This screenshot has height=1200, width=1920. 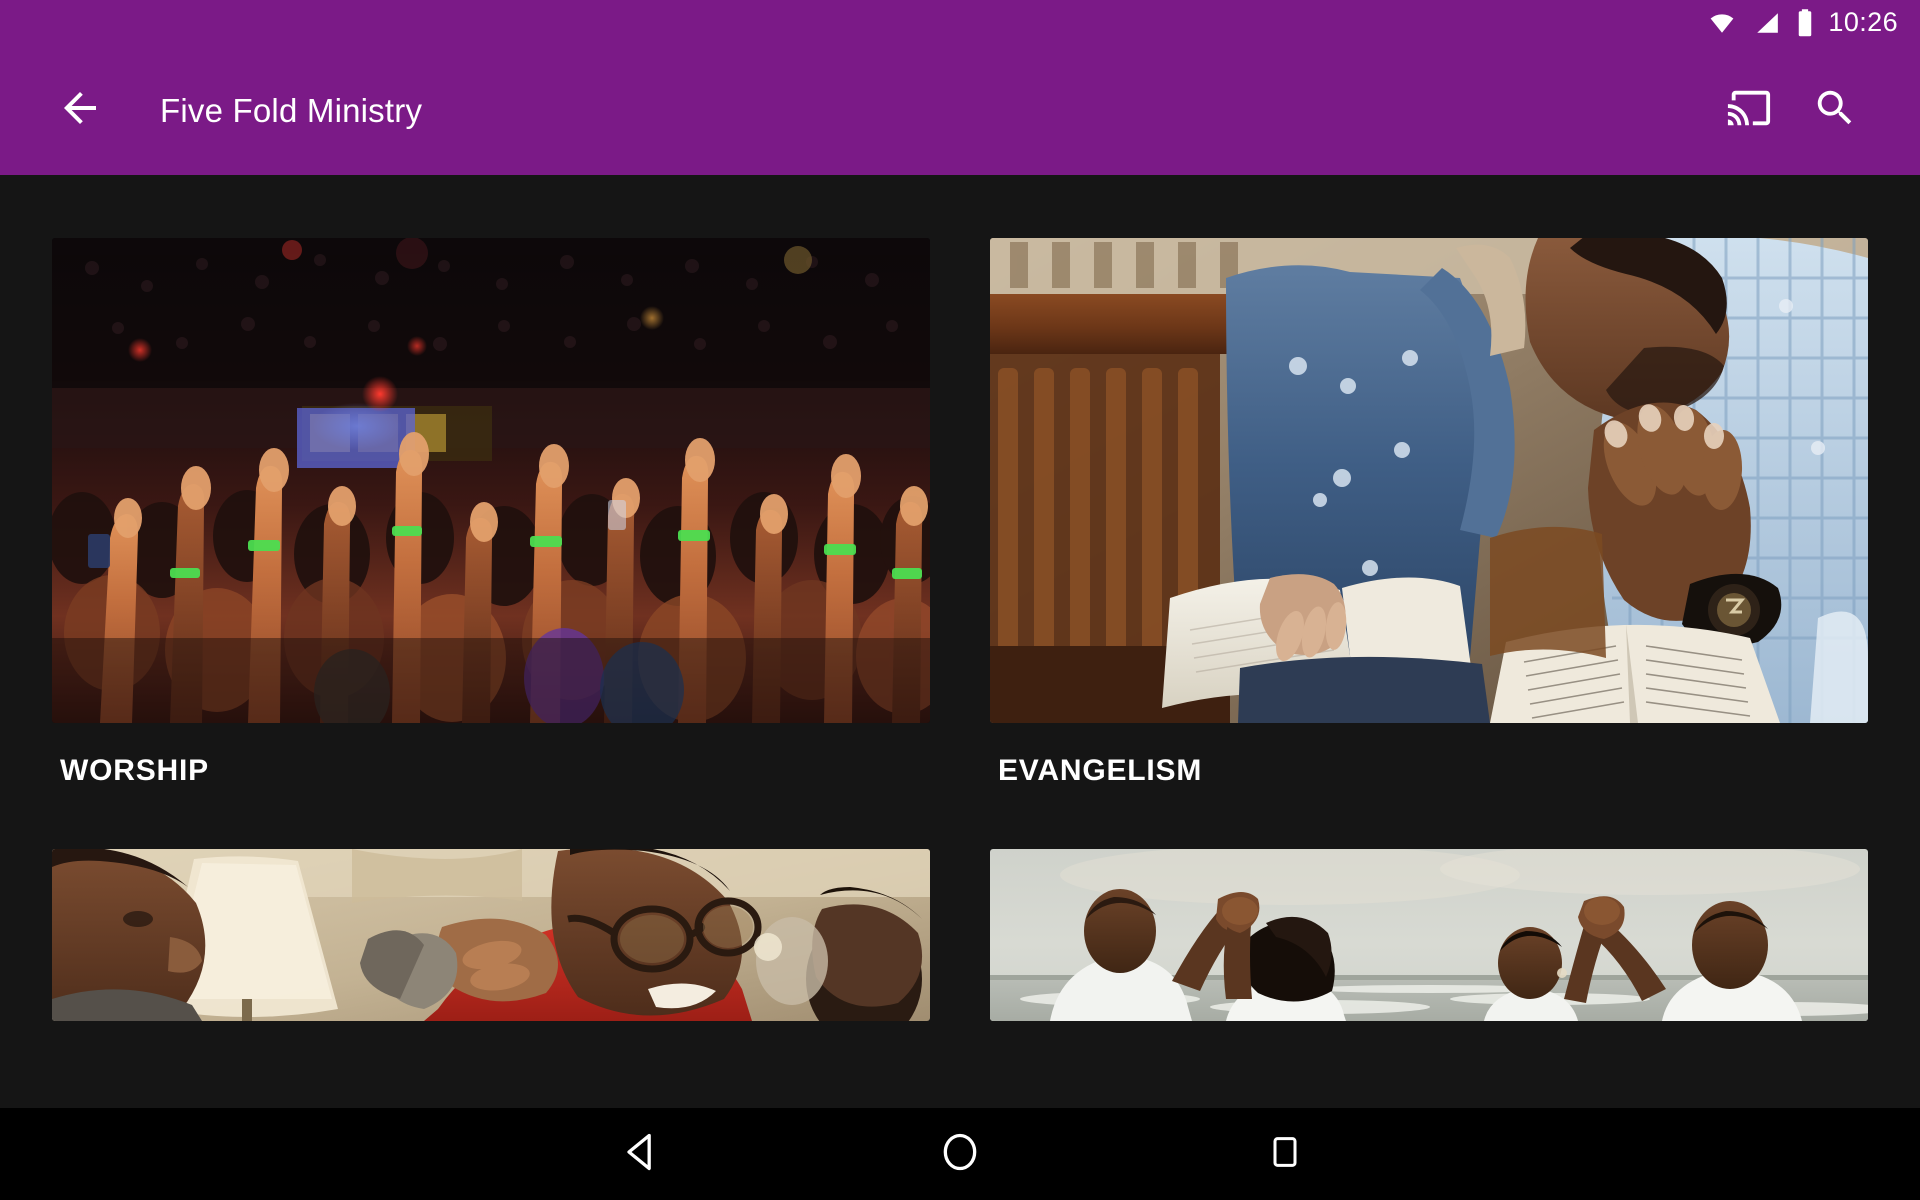 I want to click on wifi-icon, so click(x=1722, y=23).